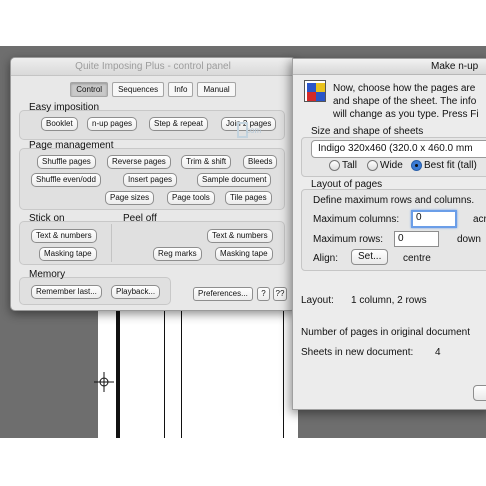 This screenshot has width=486, height=486. What do you see at coordinates (130, 198) in the screenshot?
I see `page-sizes-button: Page sizes` at bounding box center [130, 198].